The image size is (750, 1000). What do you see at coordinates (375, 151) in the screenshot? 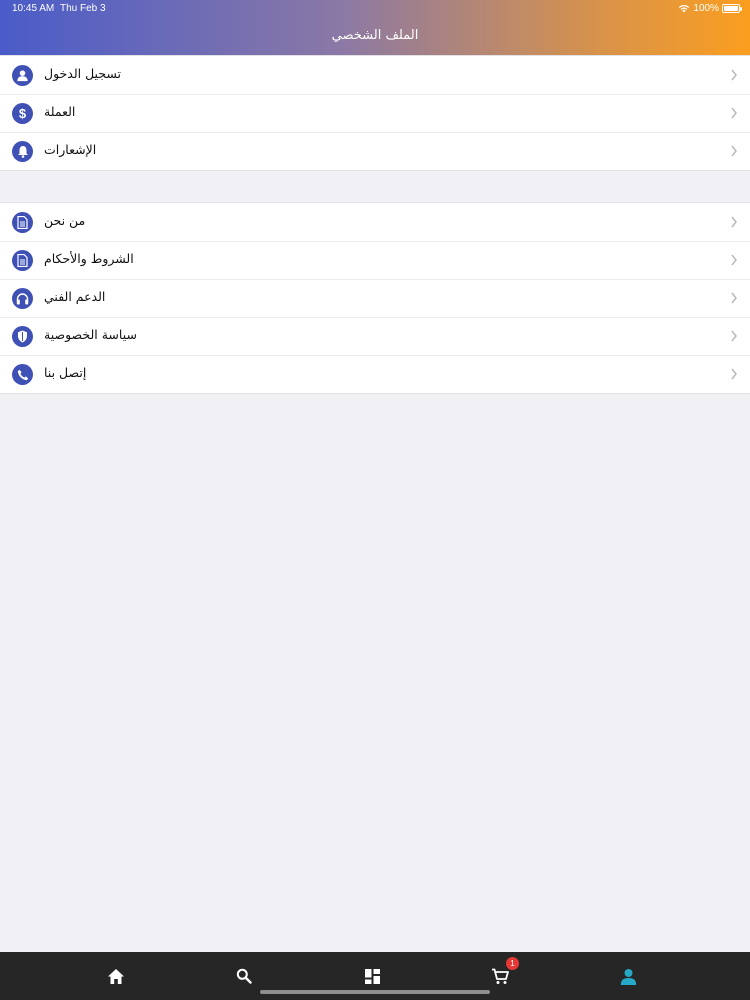
I see `notifications-row: الإشعارات` at bounding box center [375, 151].